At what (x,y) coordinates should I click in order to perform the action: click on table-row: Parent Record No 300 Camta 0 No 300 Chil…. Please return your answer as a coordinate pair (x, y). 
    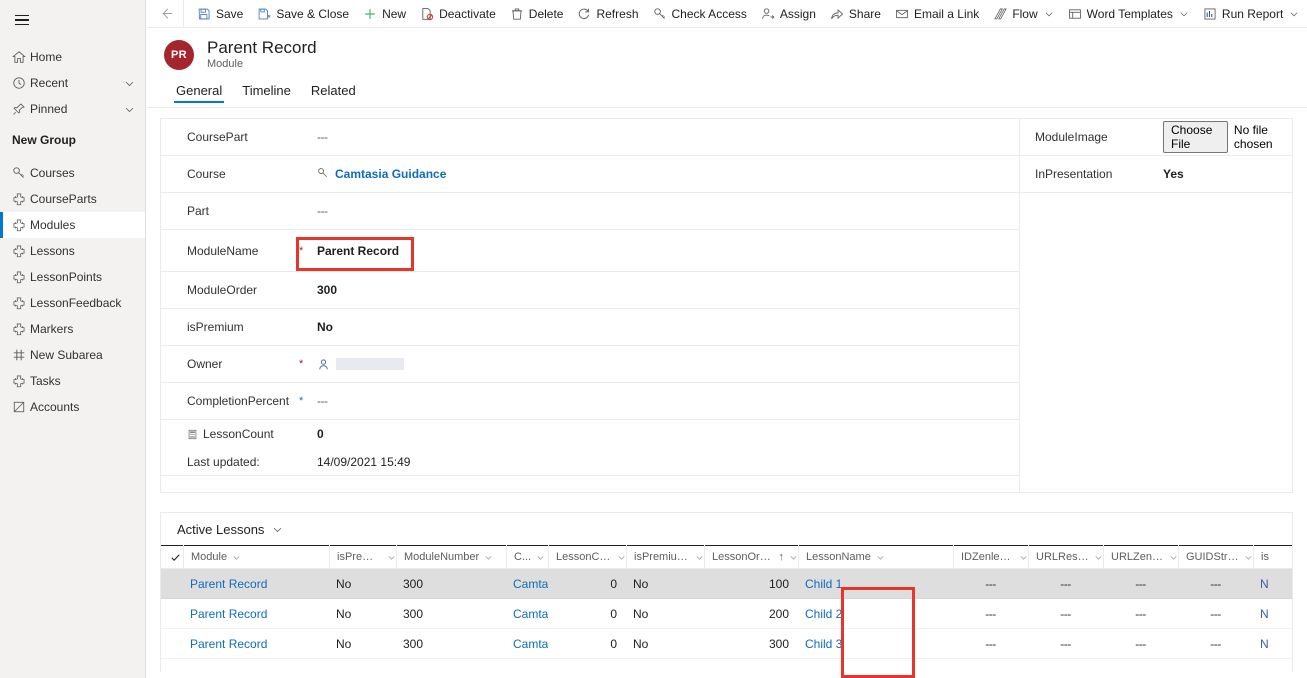
    Looking at the image, I should click on (726, 644).